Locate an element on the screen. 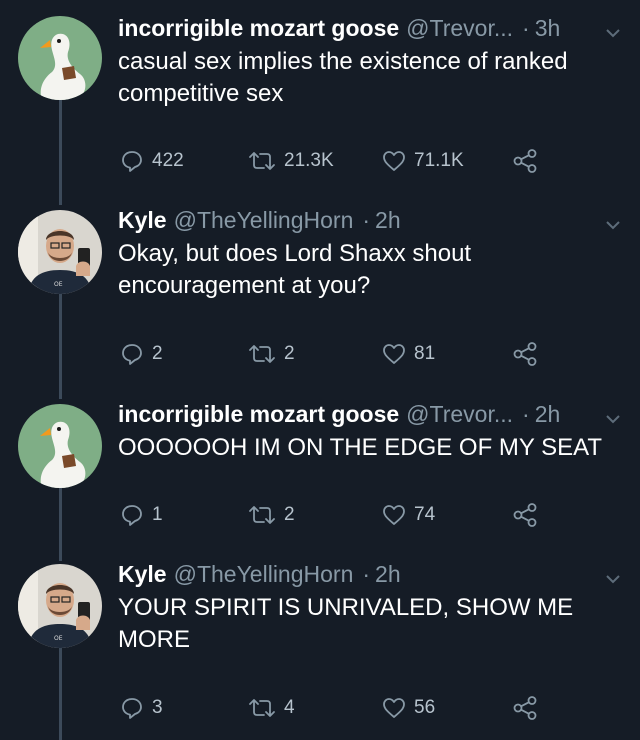  reply-button: 2 is located at coordinates (141, 354).